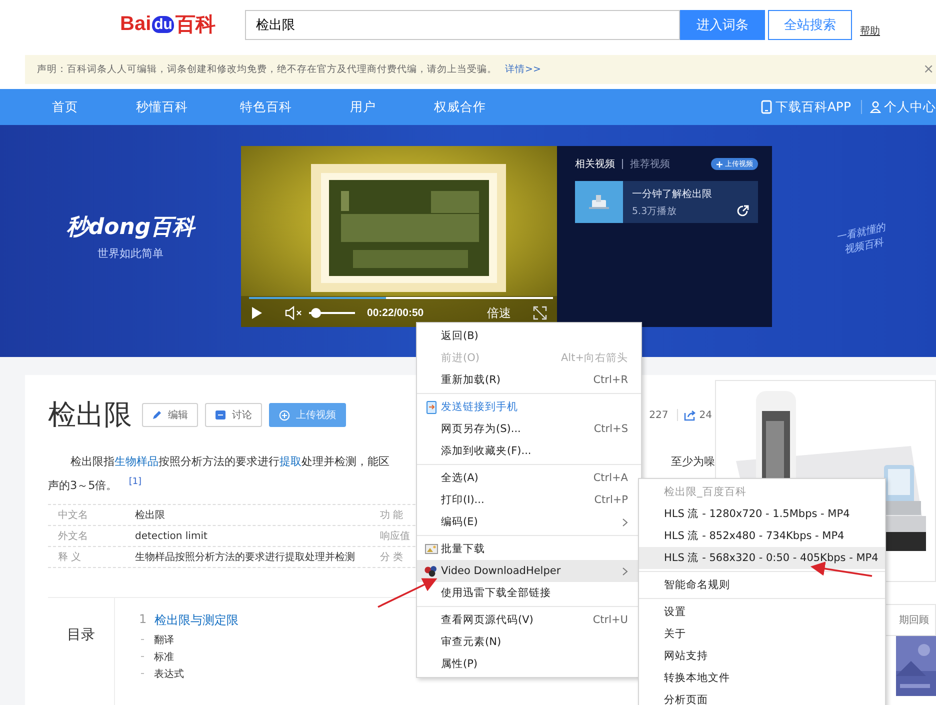  Describe the element at coordinates (529, 522) in the screenshot. I see `menu-item: 编码(E)` at that location.